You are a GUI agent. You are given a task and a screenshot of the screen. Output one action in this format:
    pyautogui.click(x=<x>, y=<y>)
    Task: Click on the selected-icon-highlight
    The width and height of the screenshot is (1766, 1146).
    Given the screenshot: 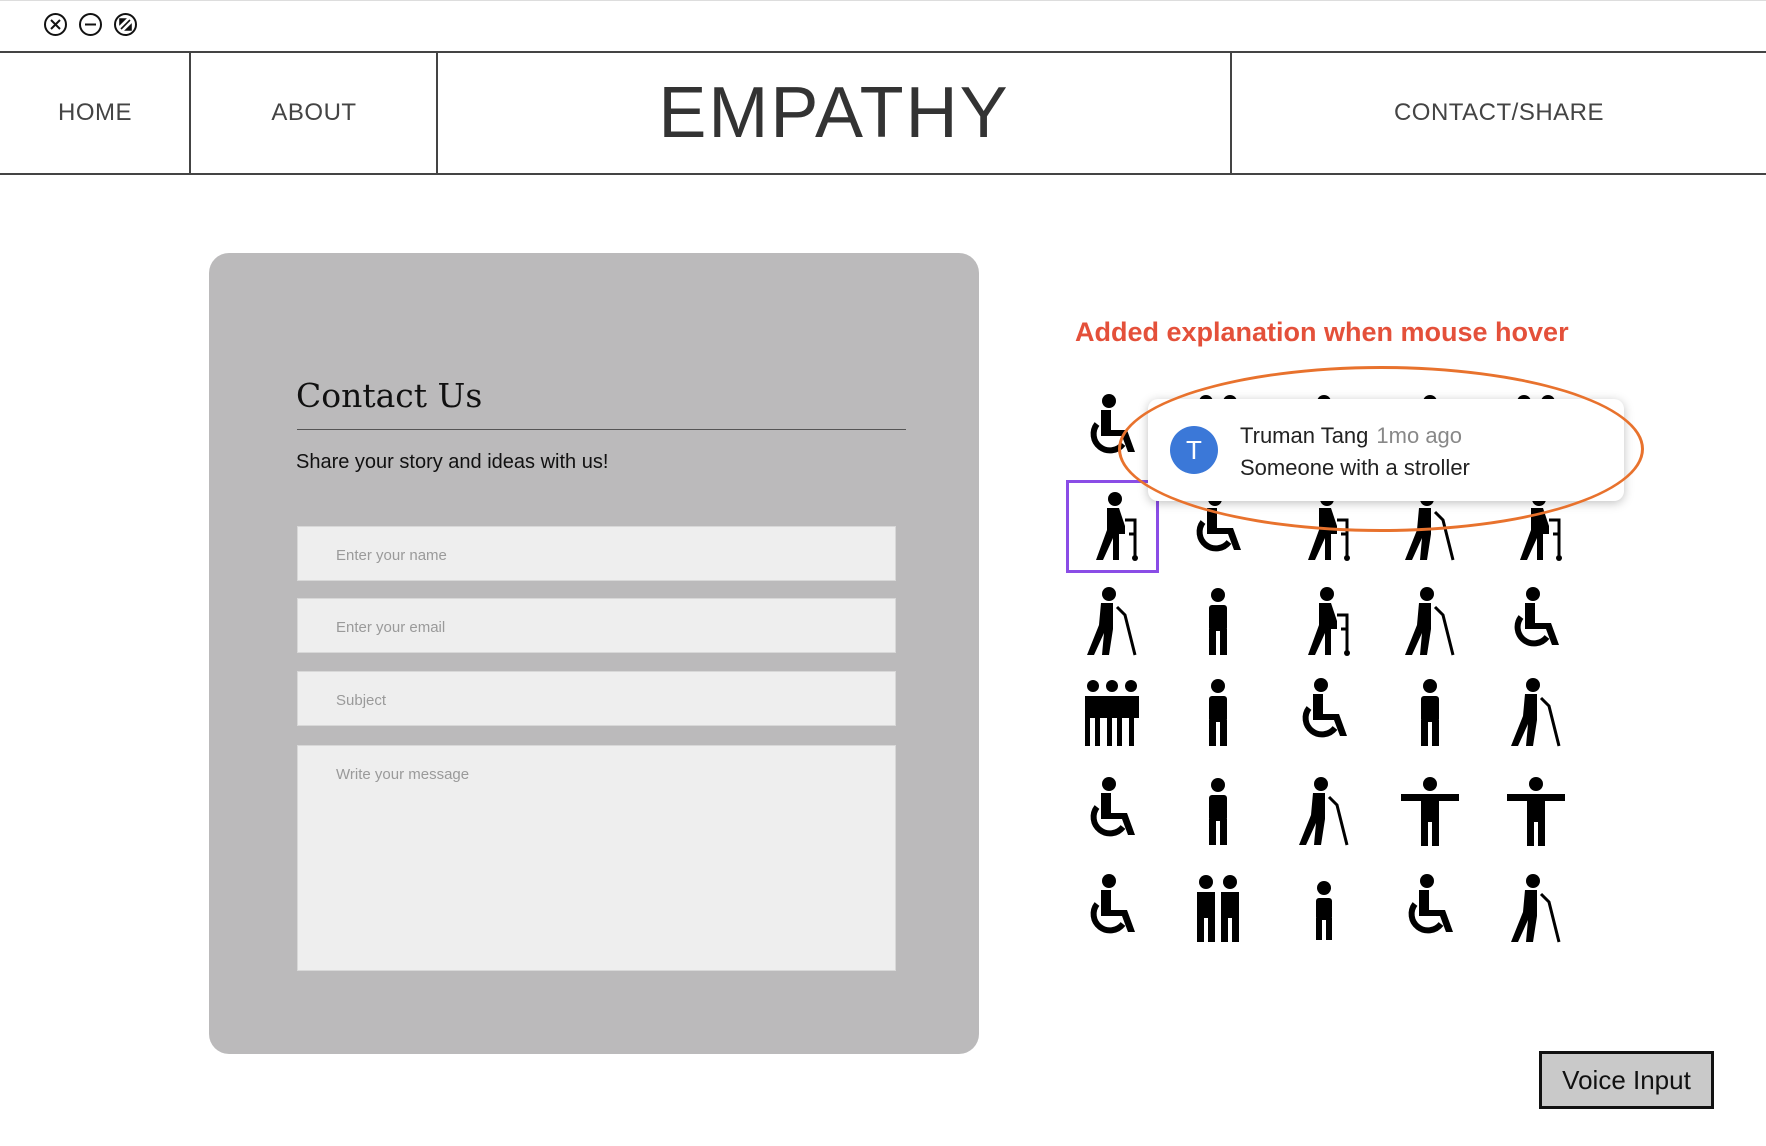 What is the action you would take?
    pyautogui.click(x=1112, y=526)
    